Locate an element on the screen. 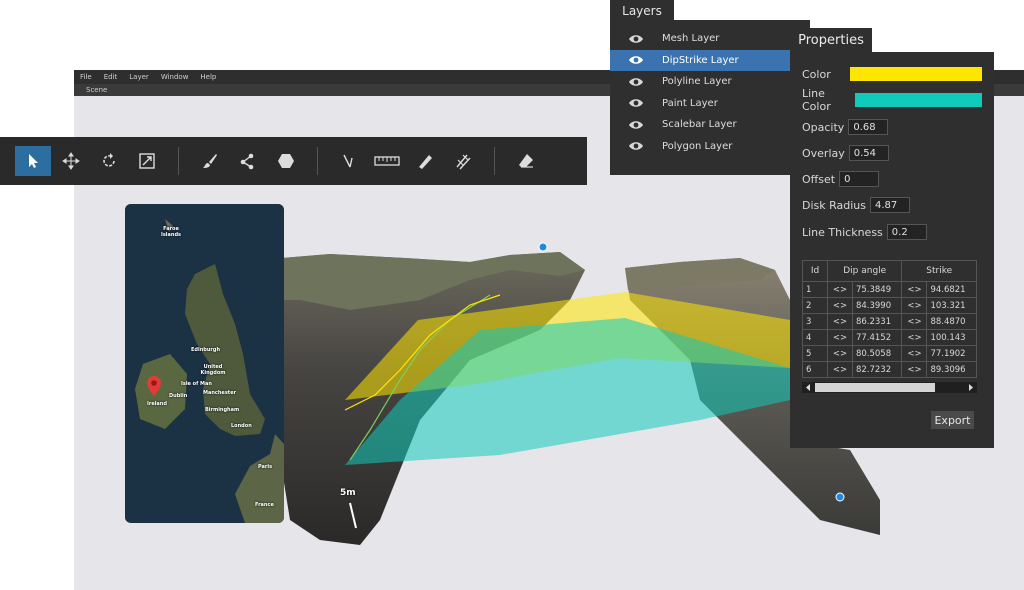  ruler-cross-icon is located at coordinates (463, 162).